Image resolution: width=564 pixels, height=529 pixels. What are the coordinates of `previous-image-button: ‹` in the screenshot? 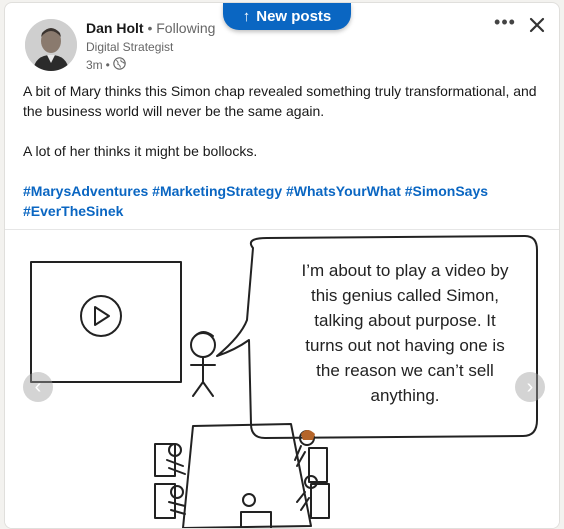 It's located at (38, 387).